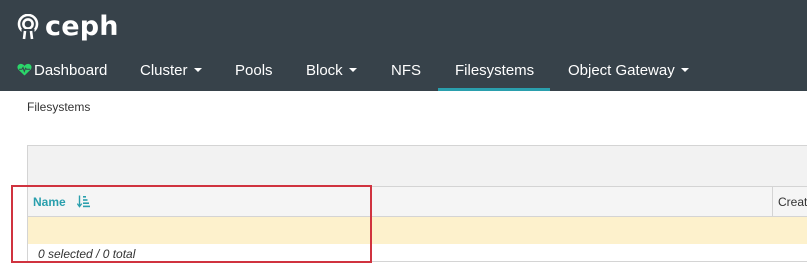  I want to click on nav-object-gateway: Object Gateway, so click(628, 71).